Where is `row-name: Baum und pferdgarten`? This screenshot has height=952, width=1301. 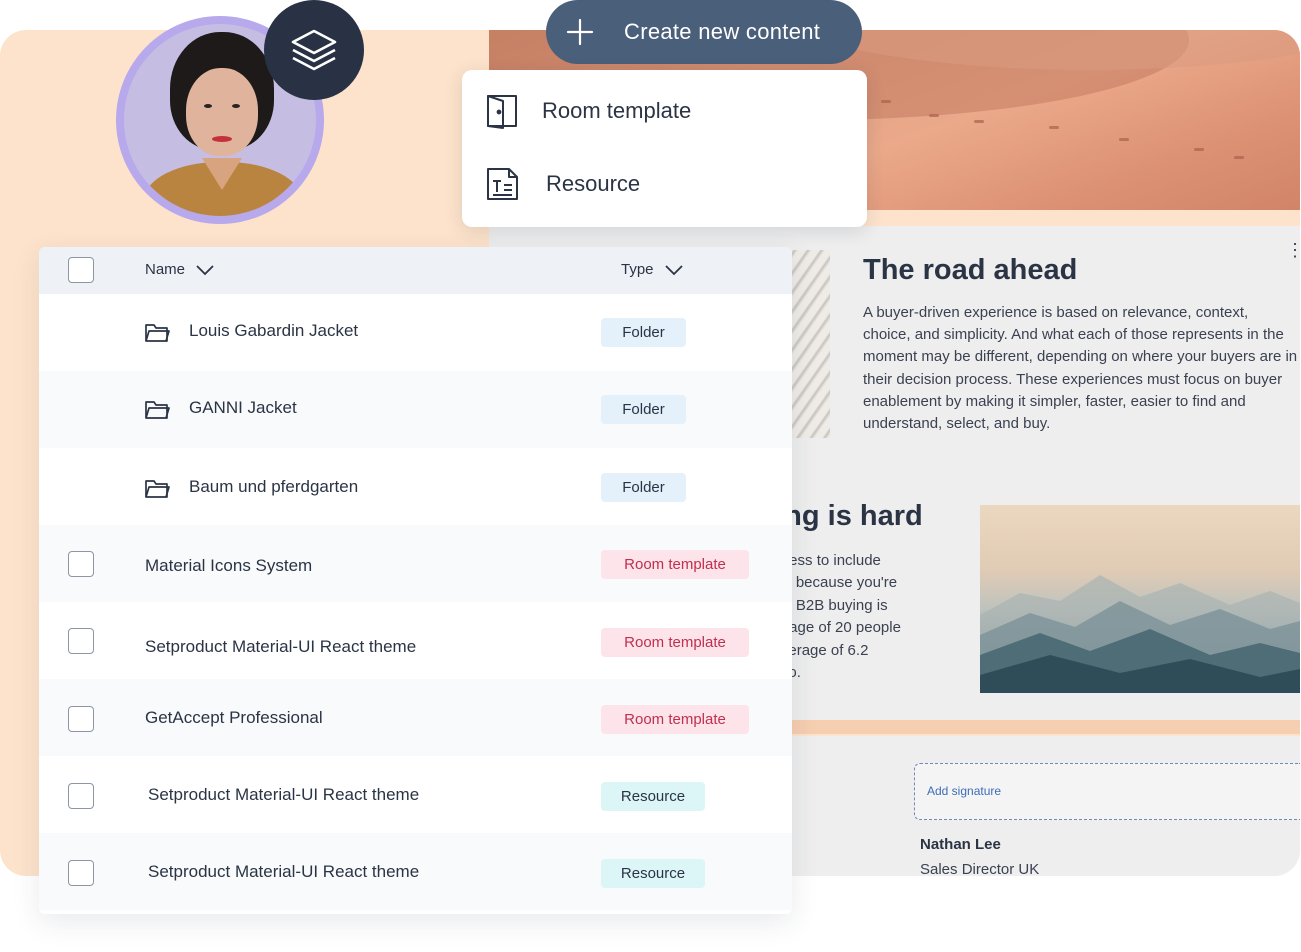 row-name: Baum und pferdgarten is located at coordinates (274, 486).